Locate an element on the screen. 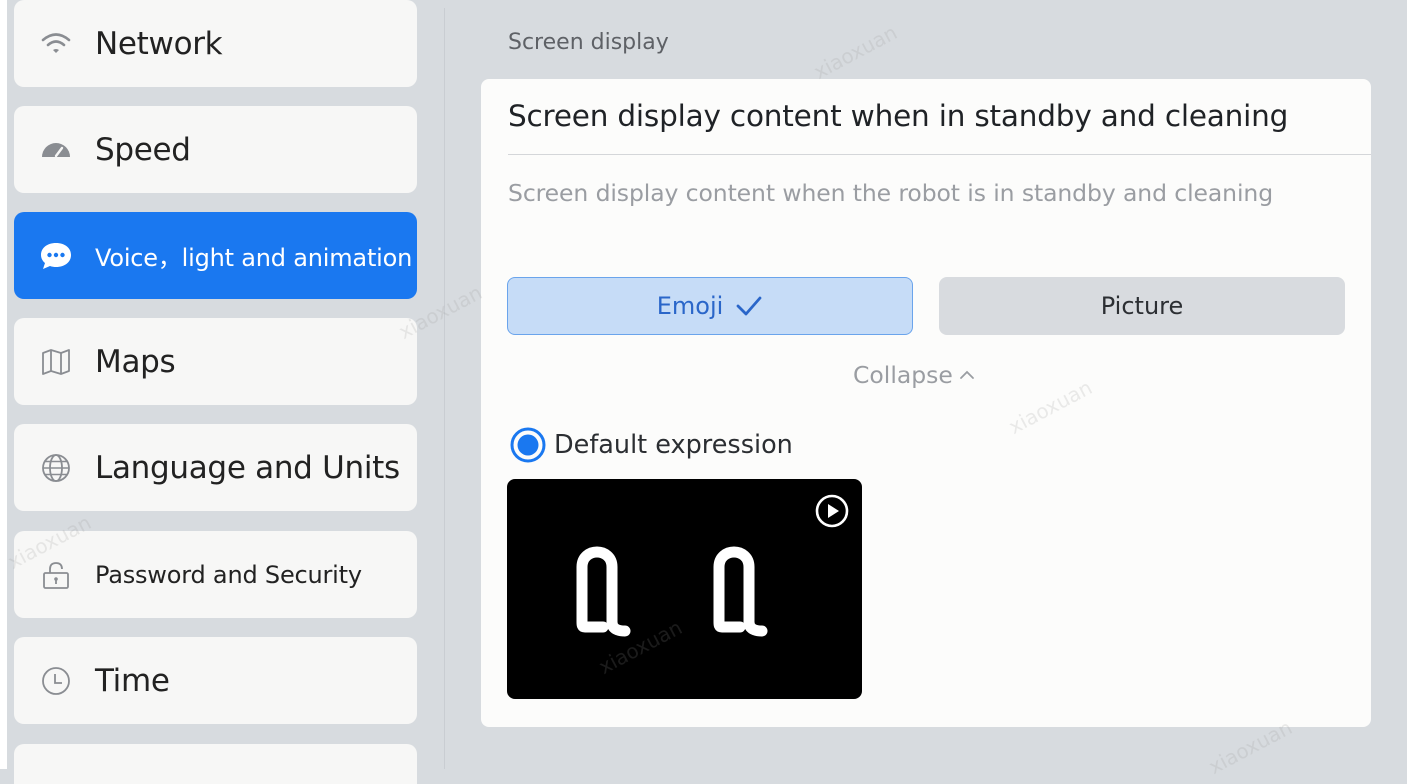 This screenshot has width=1407, height=784. sidebar-item-label: Time is located at coordinates (132, 680).